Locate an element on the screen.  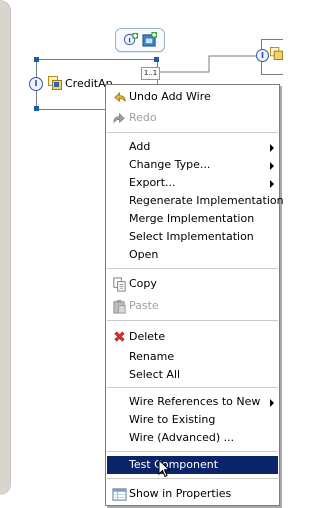
menu-item-label: Rename is located at coordinates (152, 356).